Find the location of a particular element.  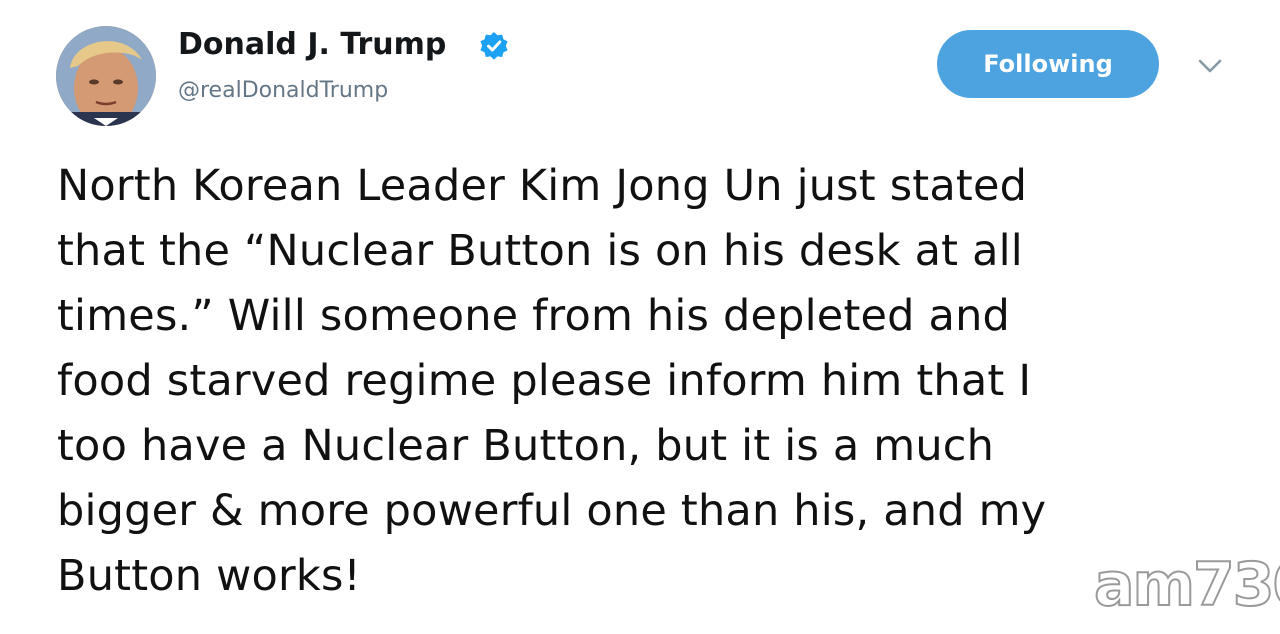

following-button: Following is located at coordinates (1048, 64).